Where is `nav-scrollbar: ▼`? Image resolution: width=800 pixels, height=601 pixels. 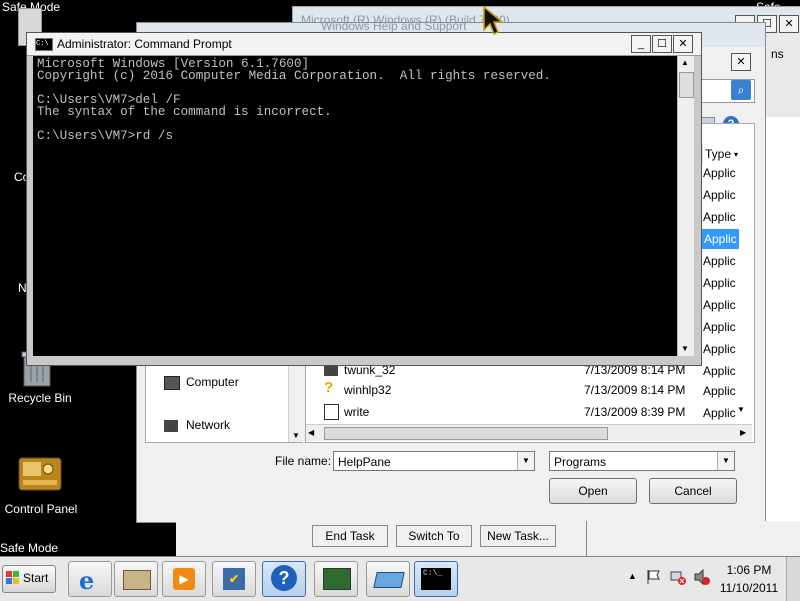
nav-scrollbar: ▼ is located at coordinates (295, 403).